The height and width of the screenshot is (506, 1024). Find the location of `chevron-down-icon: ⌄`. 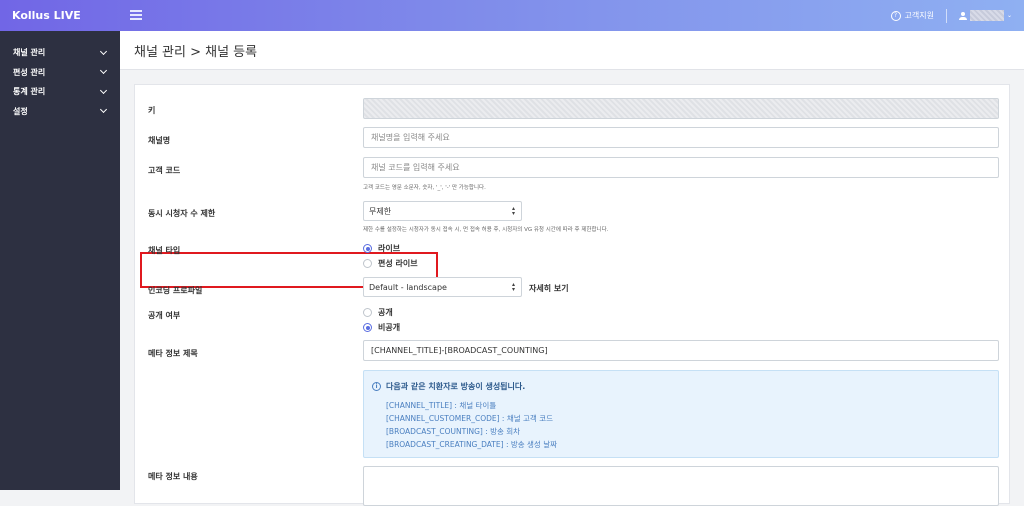

chevron-down-icon: ⌄ is located at coordinates (1009, 15).